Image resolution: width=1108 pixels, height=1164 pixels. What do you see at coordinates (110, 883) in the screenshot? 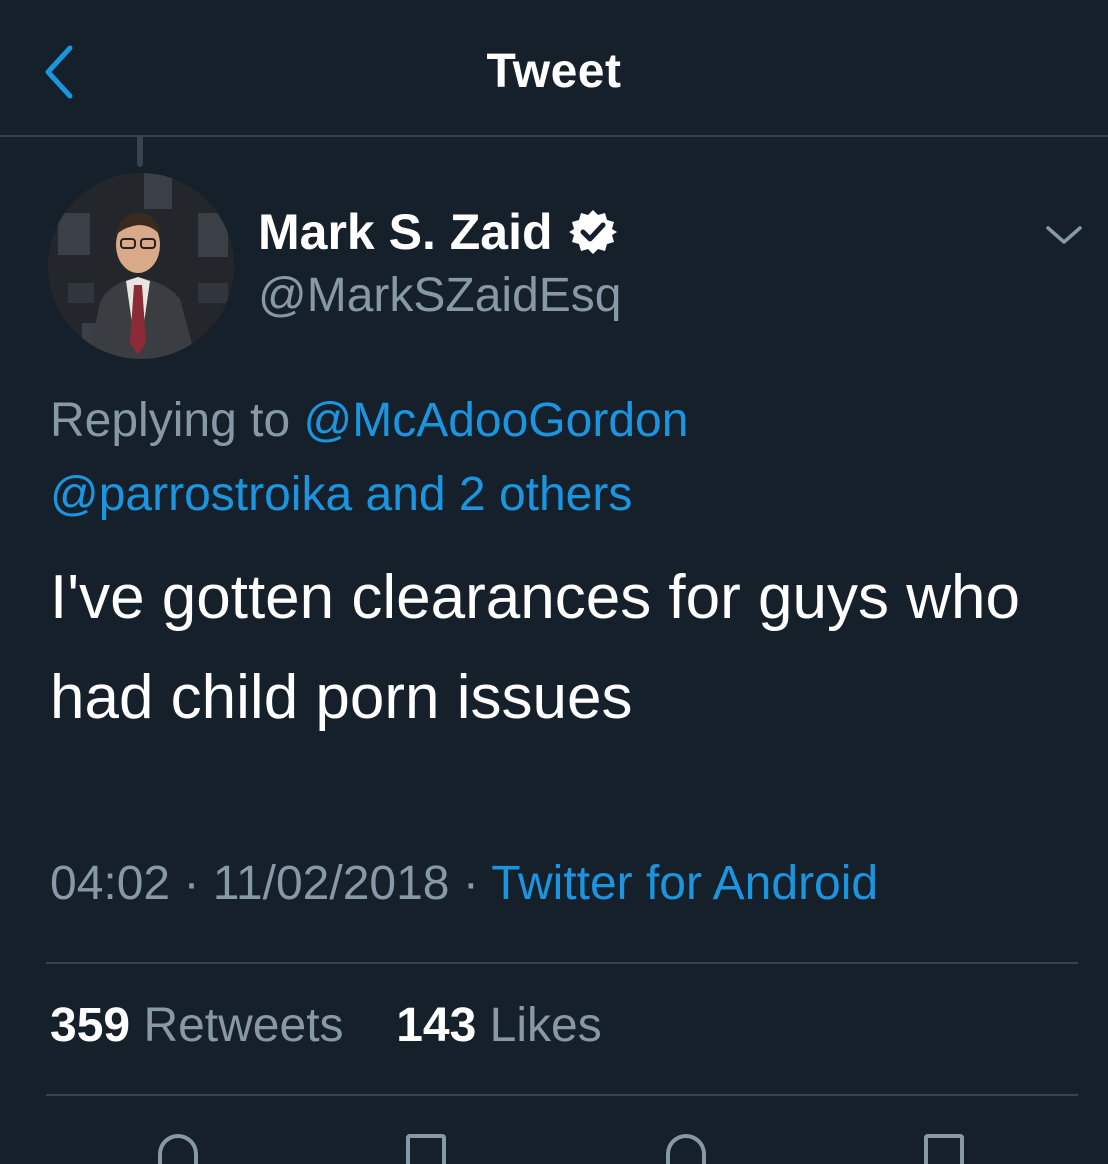
I see `tweet-time: 04:02` at bounding box center [110, 883].